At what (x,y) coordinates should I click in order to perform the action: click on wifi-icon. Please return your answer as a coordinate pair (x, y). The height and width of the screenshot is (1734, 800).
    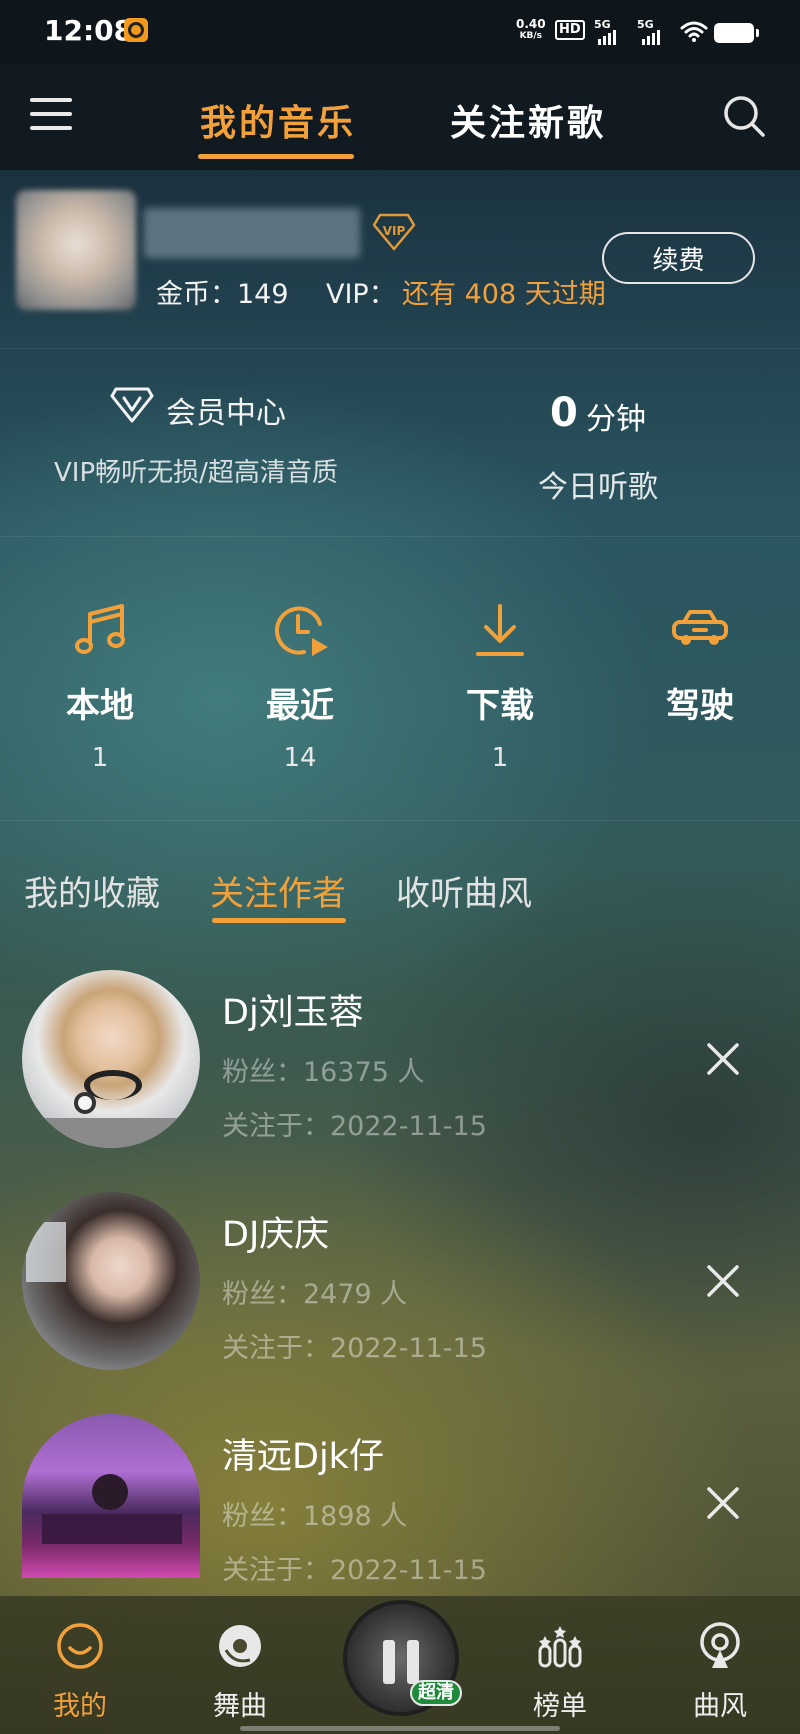
    Looking at the image, I should click on (694, 31).